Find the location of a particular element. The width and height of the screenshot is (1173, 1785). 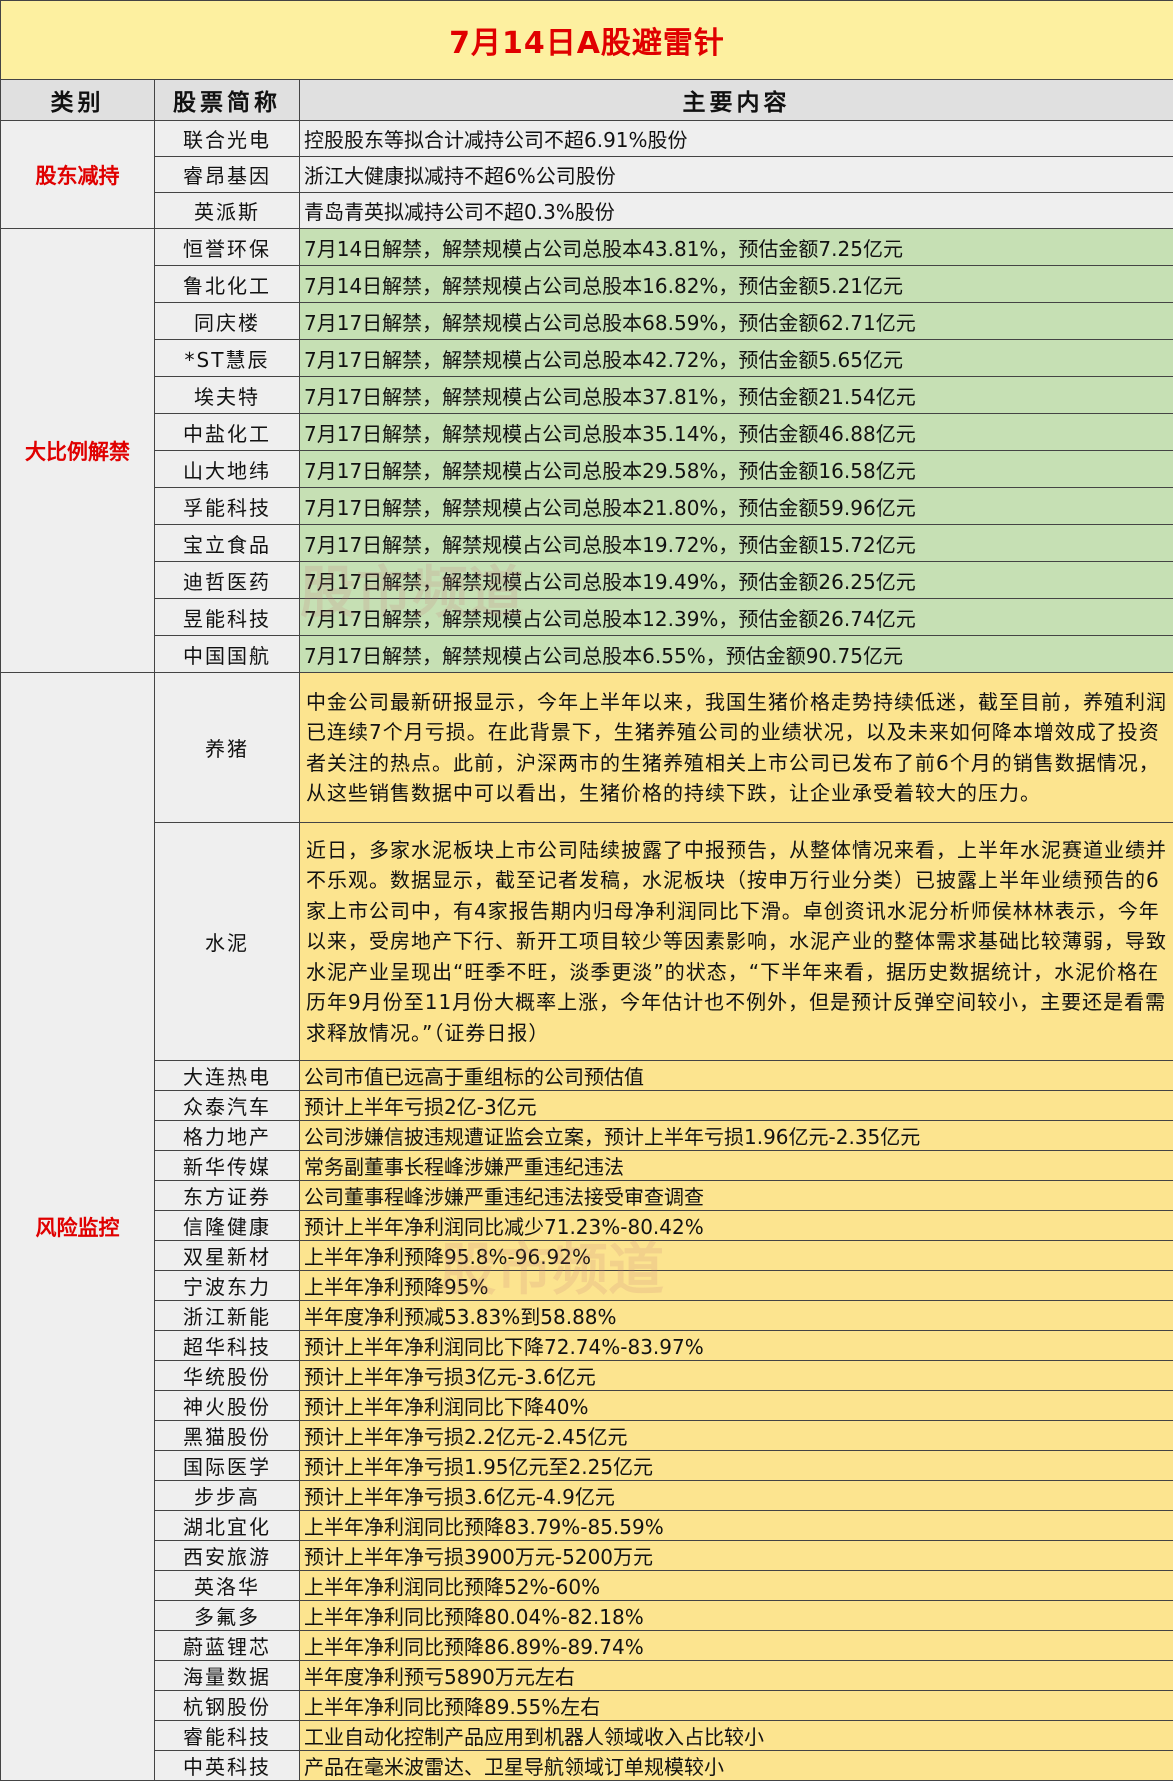

content-cell: 预计上半年净利润同比下降72.74%-83.97% is located at coordinates (735, 1345).